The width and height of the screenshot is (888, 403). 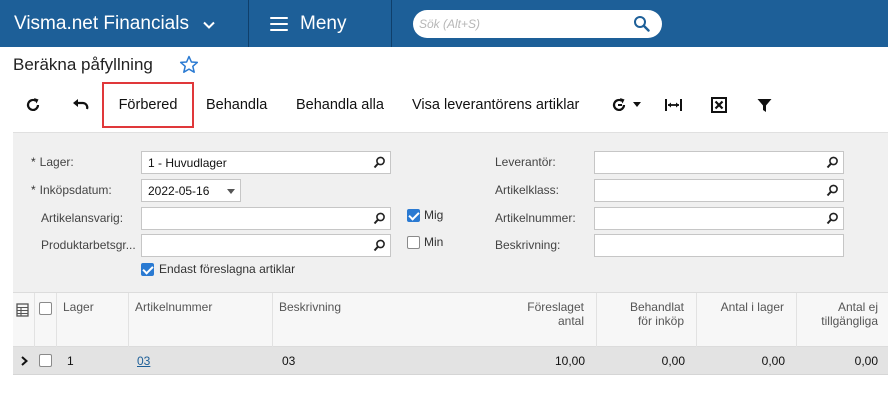 What do you see at coordinates (773, 360) in the screenshot?
I see `cell-in-stock: 0,00` at bounding box center [773, 360].